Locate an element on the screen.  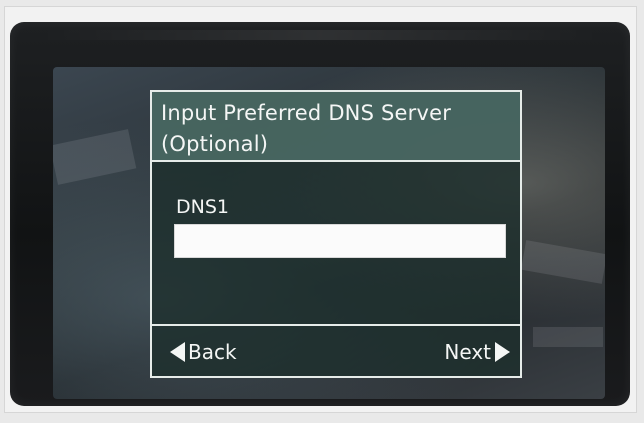
left-triangle-icon is located at coordinates (177, 352).